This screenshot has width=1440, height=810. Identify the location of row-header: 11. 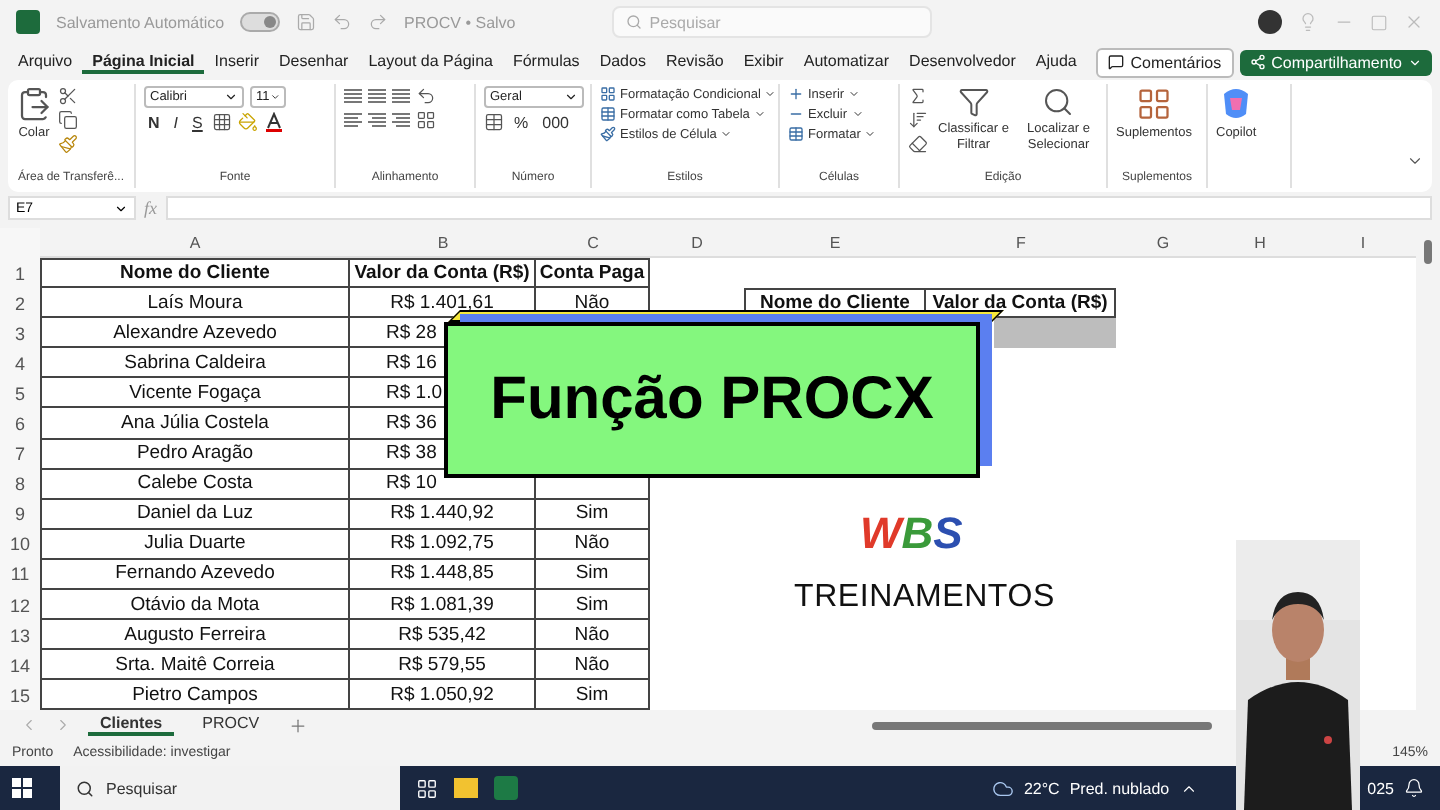
(20, 575).